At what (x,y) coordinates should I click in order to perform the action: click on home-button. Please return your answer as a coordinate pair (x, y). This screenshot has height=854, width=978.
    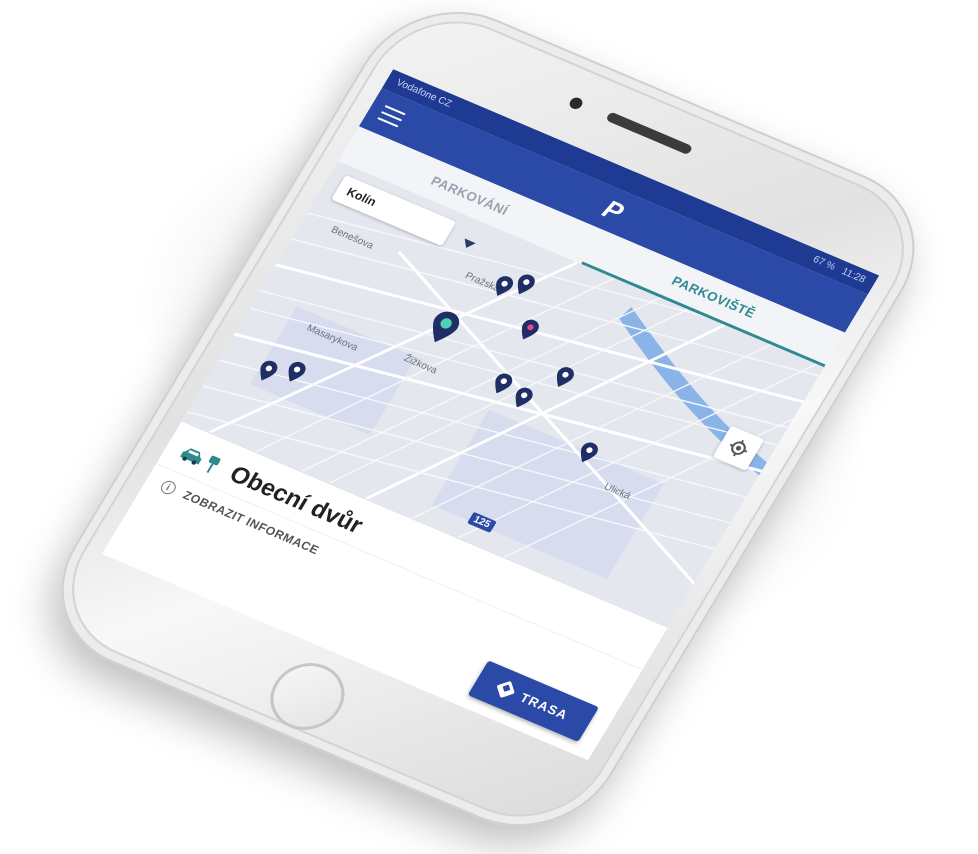
    Looking at the image, I should click on (307, 696).